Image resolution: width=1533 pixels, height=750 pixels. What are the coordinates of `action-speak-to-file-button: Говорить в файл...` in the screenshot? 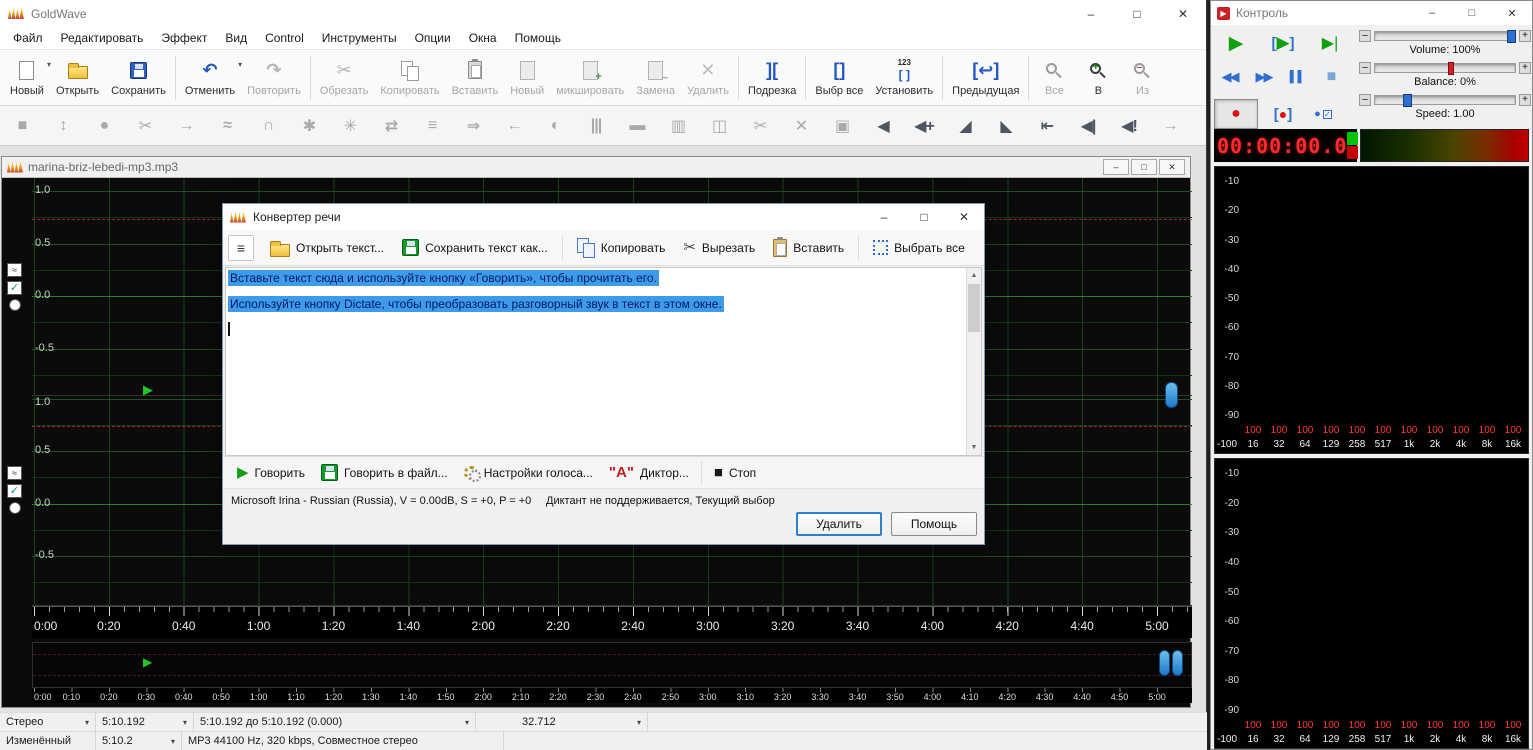 It's located at (384, 472).